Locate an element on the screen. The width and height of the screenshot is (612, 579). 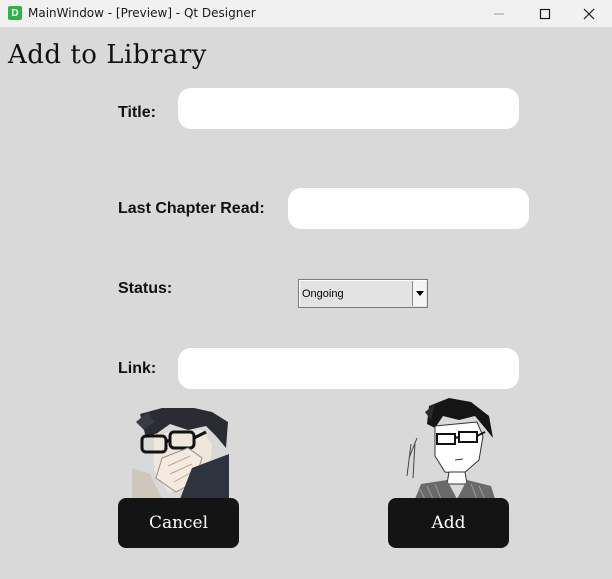
minimize-icon is located at coordinates (499, 13).